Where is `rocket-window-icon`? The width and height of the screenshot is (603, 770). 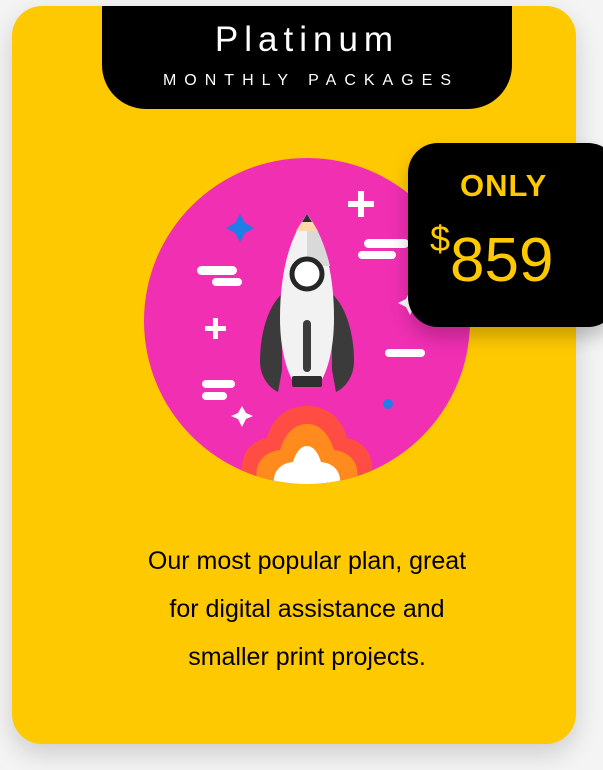
rocket-window-icon is located at coordinates (307, 274).